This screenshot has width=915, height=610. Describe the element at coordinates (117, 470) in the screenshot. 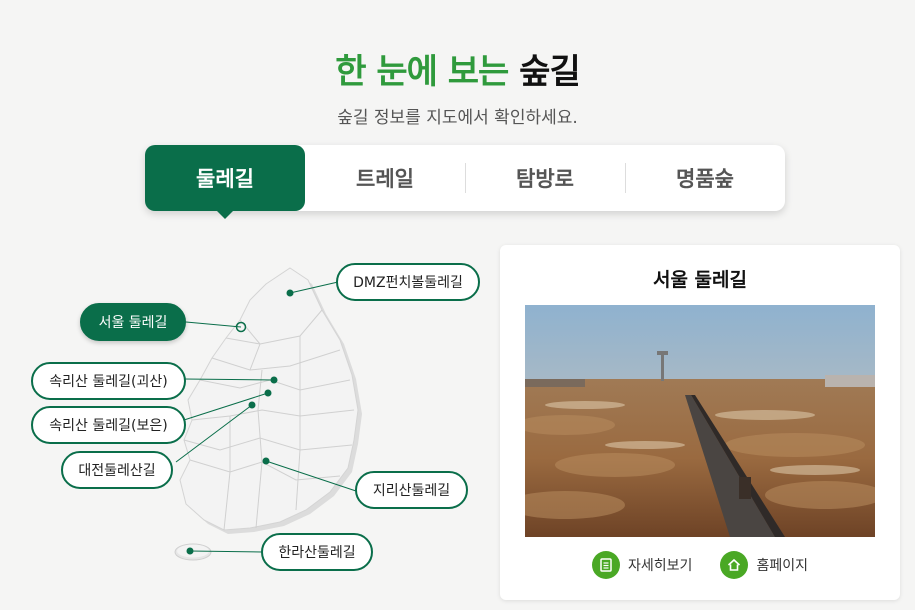

I see `map-label-daejeon: 대전둘레산길` at that location.